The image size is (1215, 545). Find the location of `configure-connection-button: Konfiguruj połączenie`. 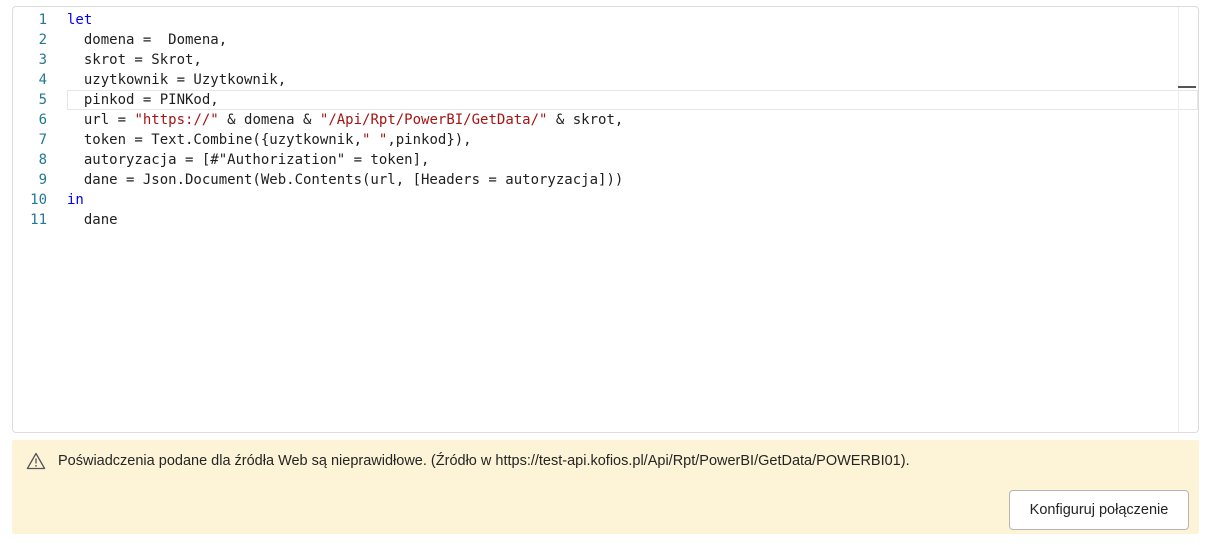

configure-connection-button: Konfiguruj połączenie is located at coordinates (1099, 510).